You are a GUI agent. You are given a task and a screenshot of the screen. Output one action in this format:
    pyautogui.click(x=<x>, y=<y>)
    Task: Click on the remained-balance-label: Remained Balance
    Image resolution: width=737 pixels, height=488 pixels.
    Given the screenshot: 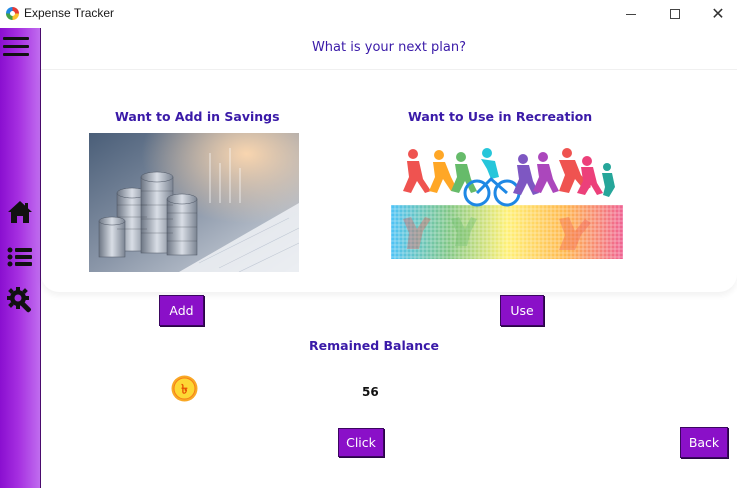 What is the action you would take?
    pyautogui.click(x=374, y=345)
    